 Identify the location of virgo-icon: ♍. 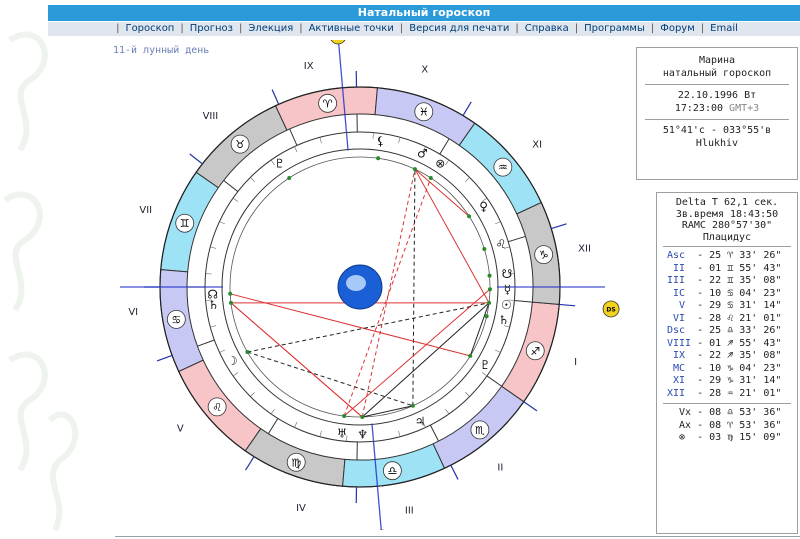
(296, 462).